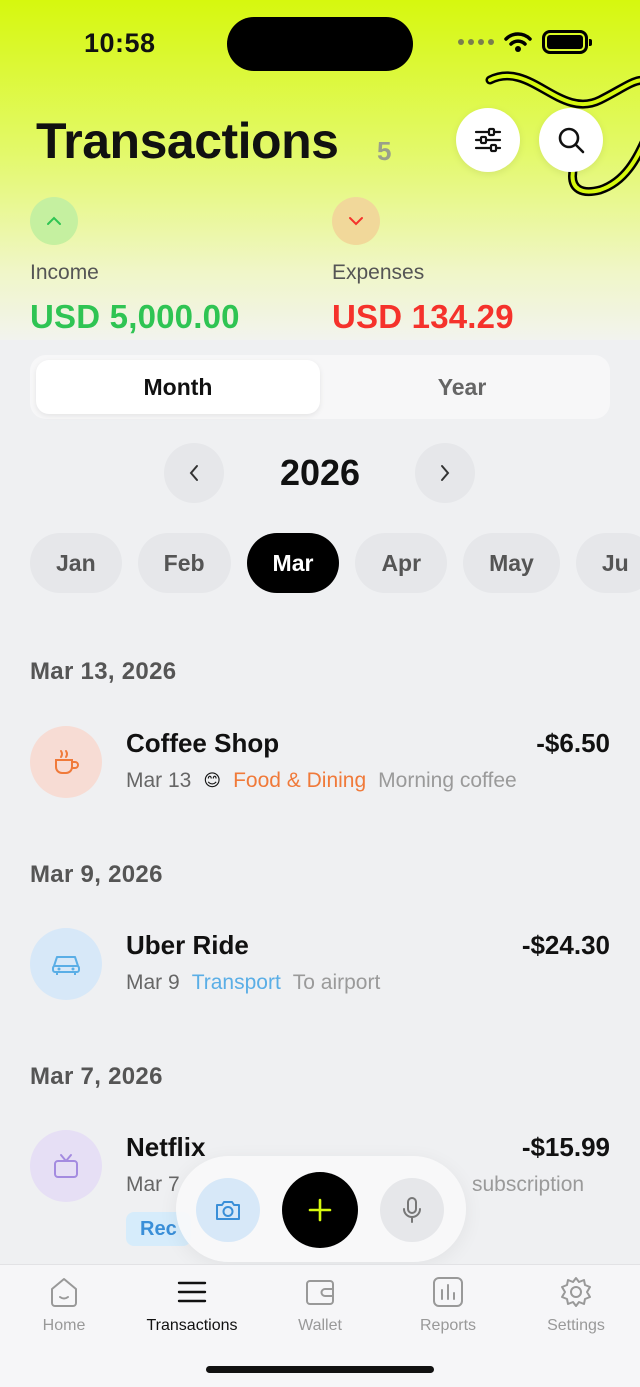 The image size is (640, 1387). I want to click on filter-button, so click(488, 140).